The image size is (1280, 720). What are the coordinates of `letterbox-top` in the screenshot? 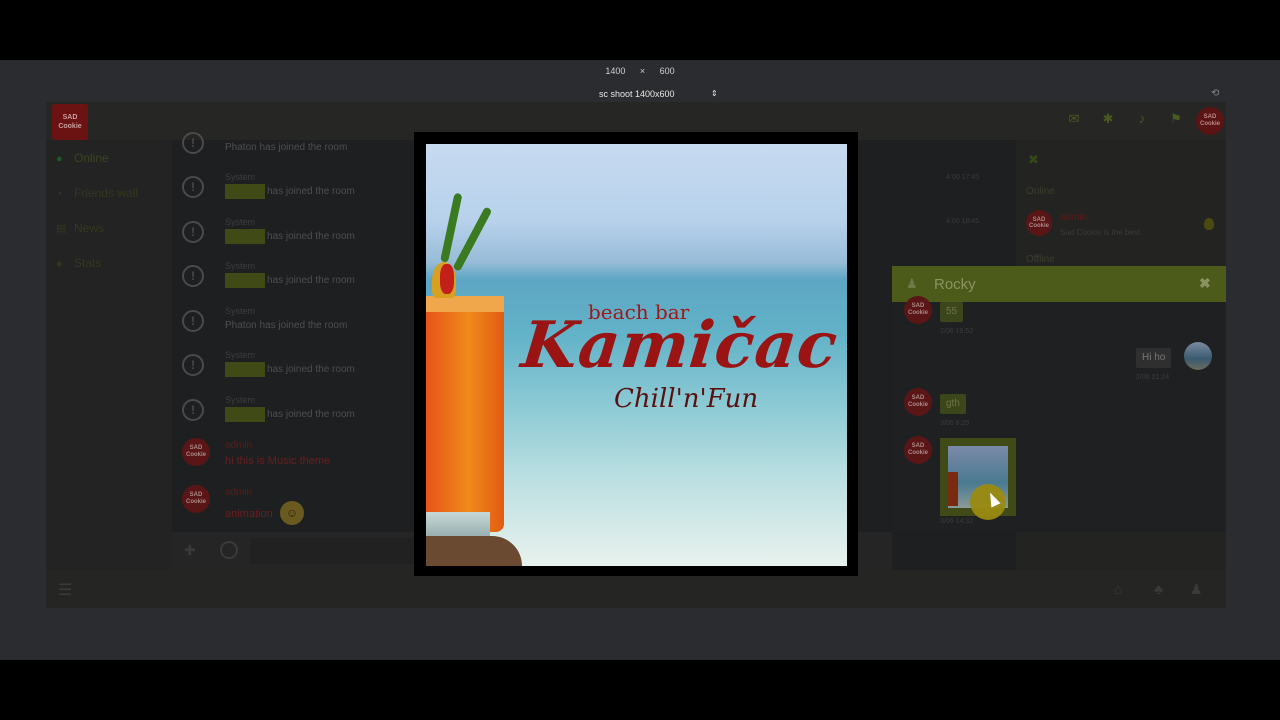 It's located at (640, 30).